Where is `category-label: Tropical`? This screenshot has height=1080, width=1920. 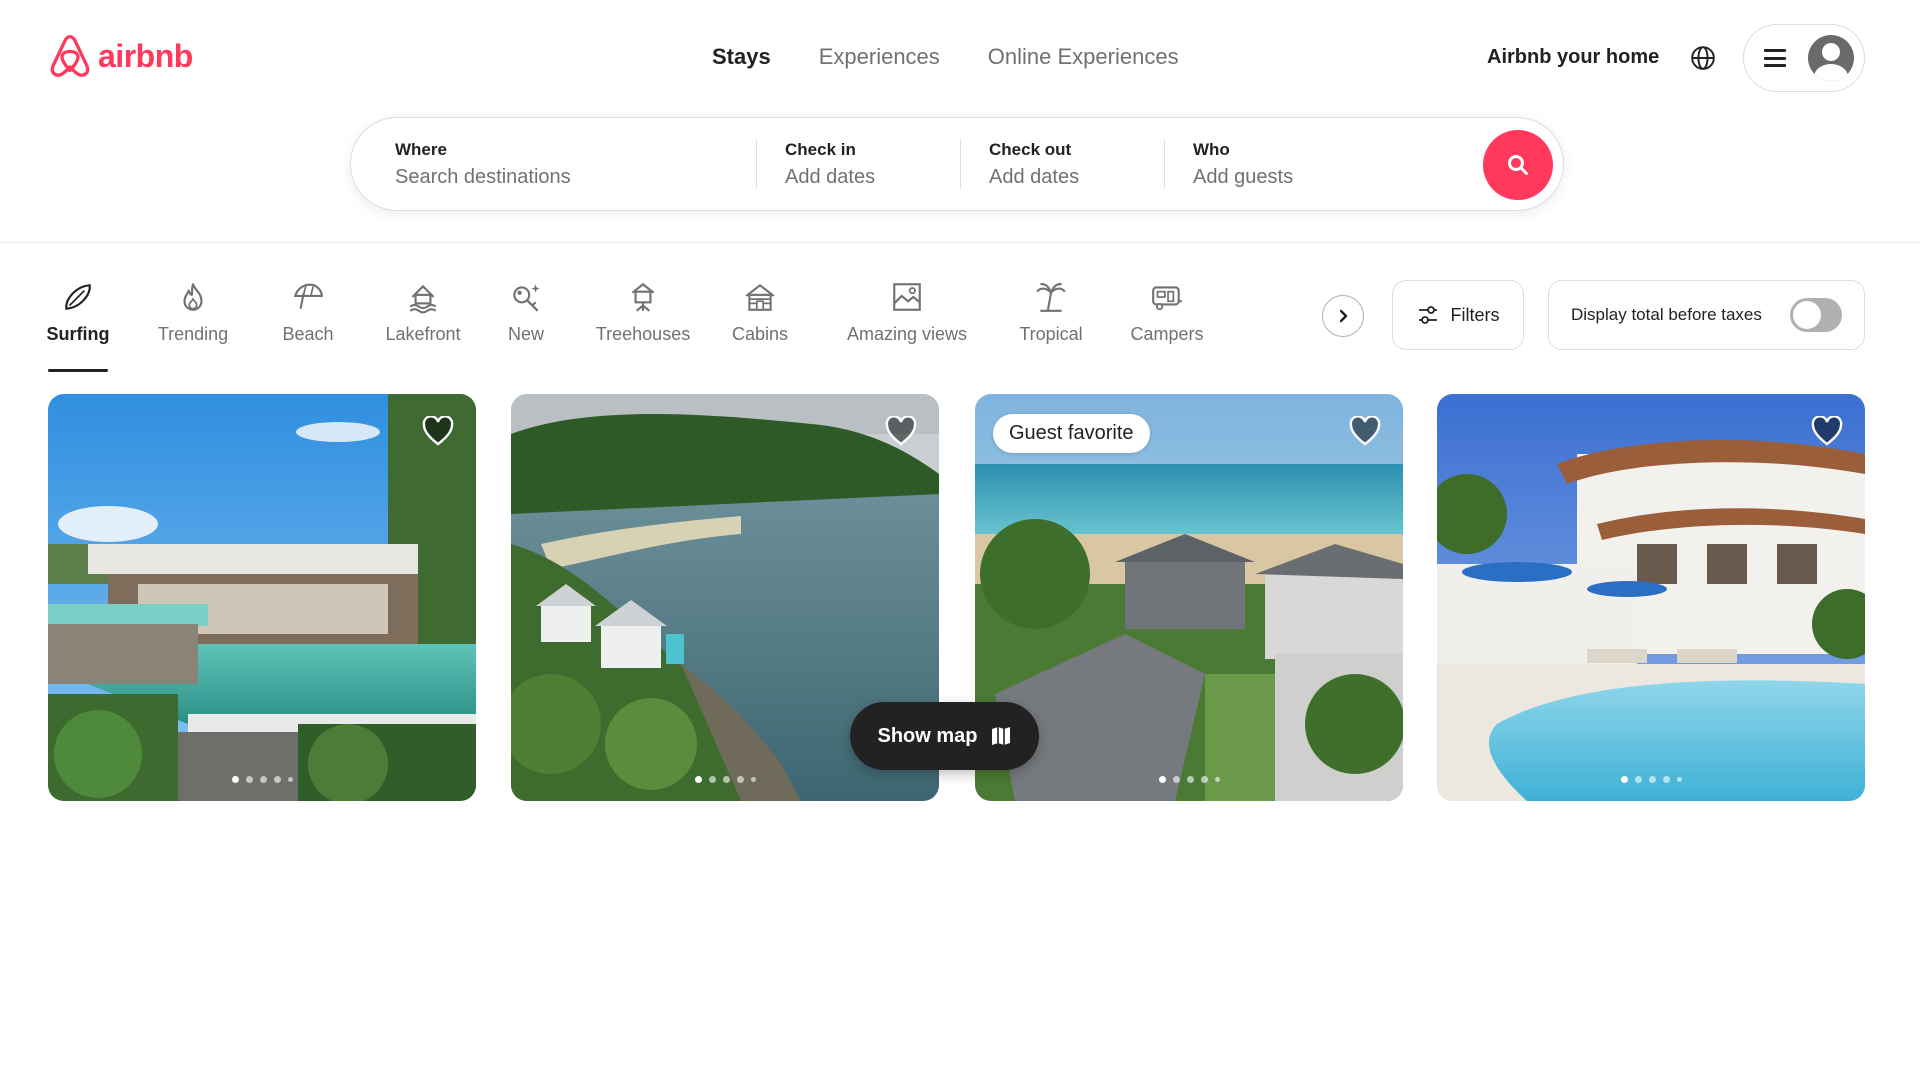
category-label: Tropical is located at coordinates (1051, 334).